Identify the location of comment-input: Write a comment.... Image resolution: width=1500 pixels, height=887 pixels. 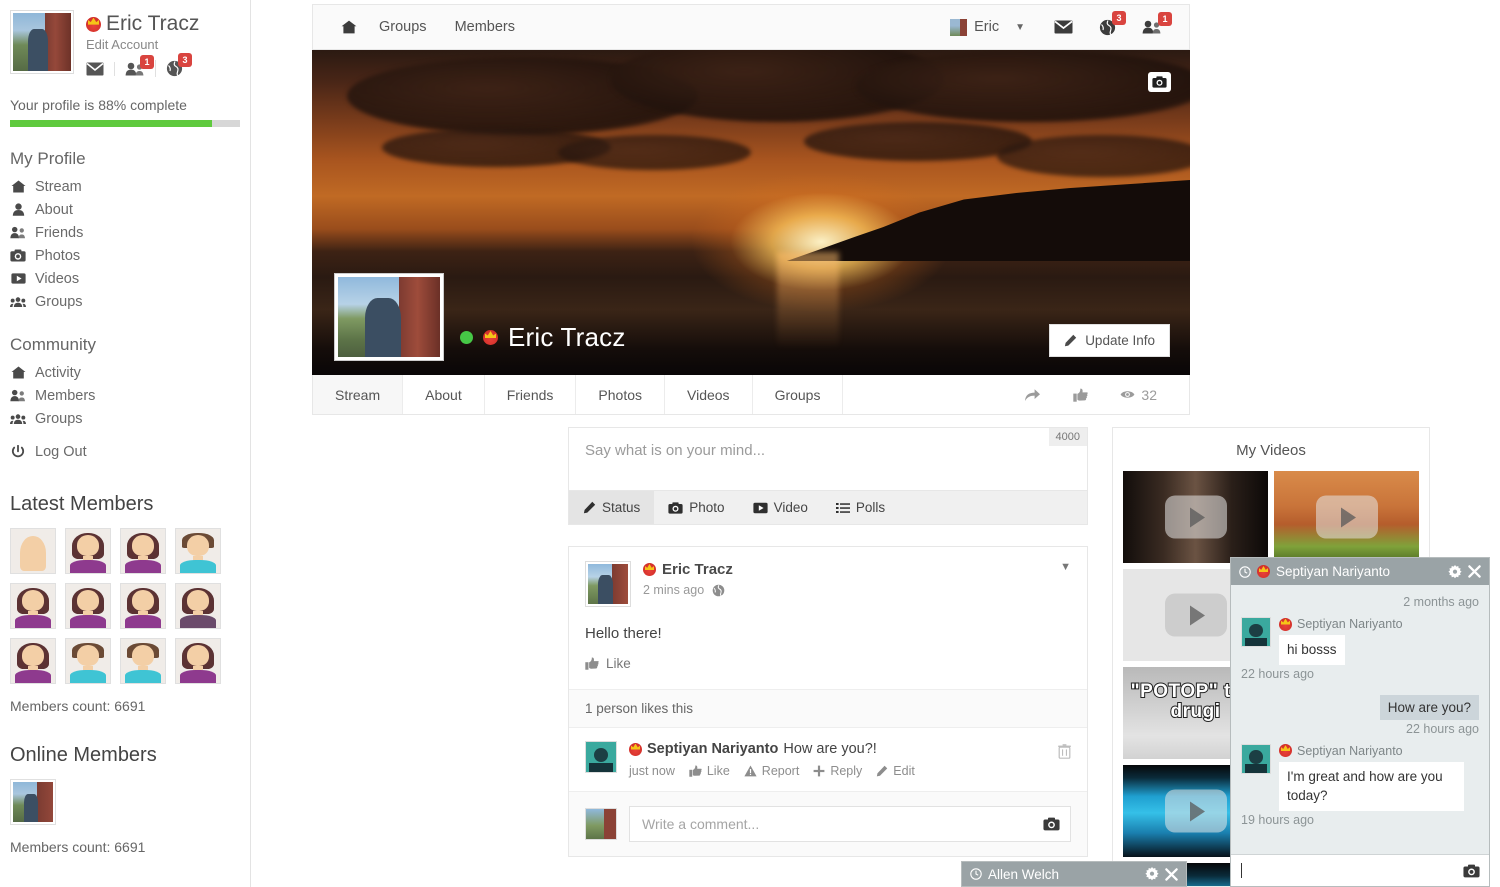
(850, 824).